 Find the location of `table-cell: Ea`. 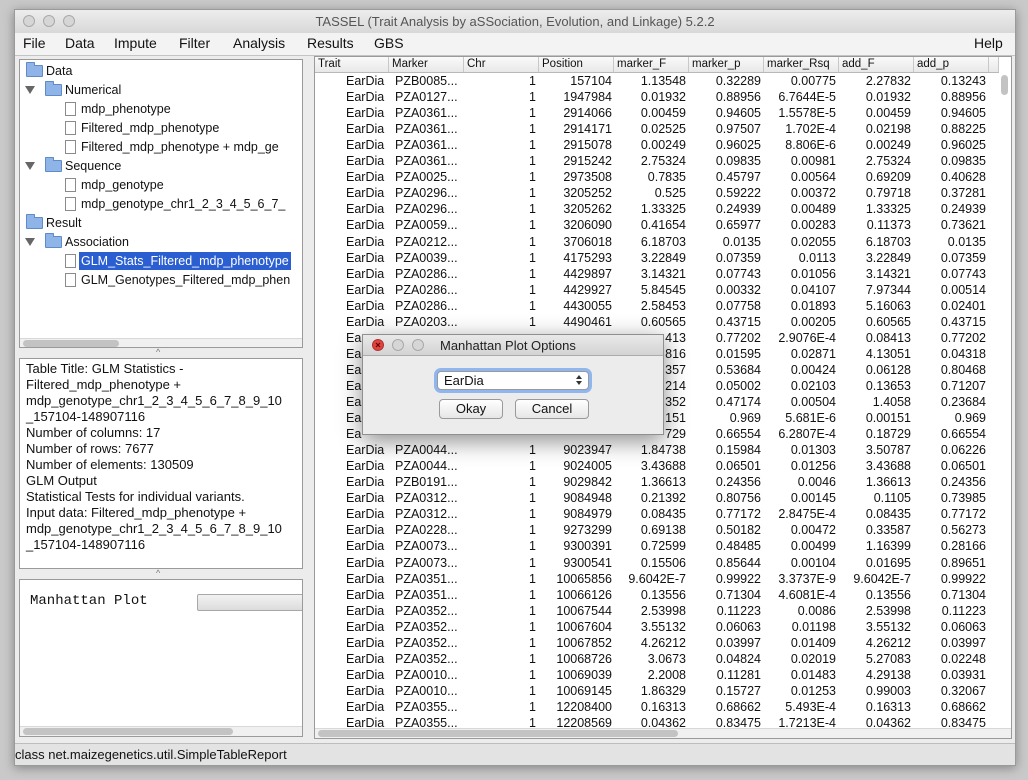

table-cell: Ea is located at coordinates (354, 434).